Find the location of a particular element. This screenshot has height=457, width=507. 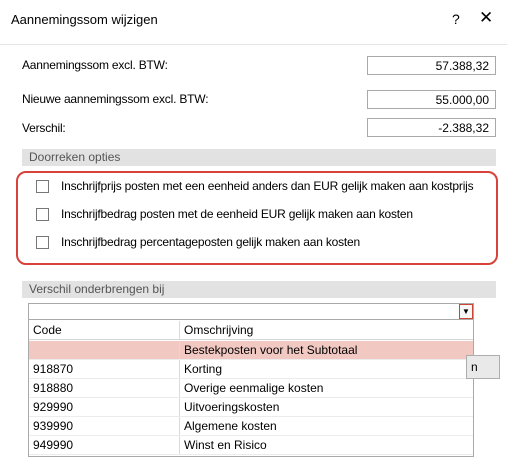

options-header: Doorreken opties is located at coordinates (259, 157).